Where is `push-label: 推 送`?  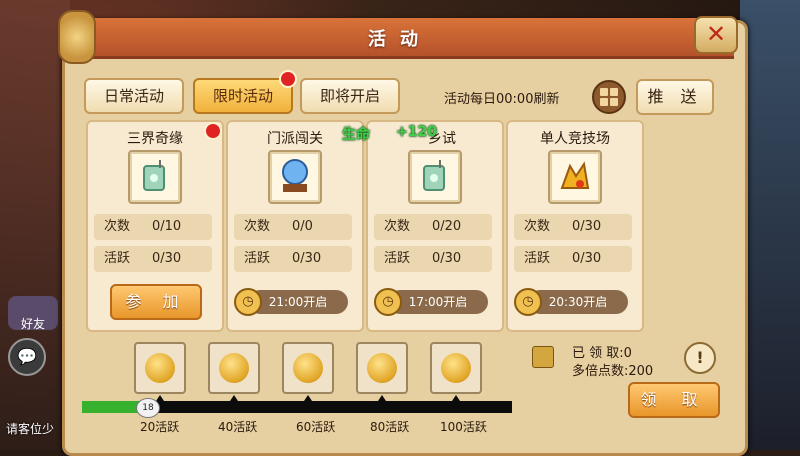
push-label: 推 送 is located at coordinates (675, 96).